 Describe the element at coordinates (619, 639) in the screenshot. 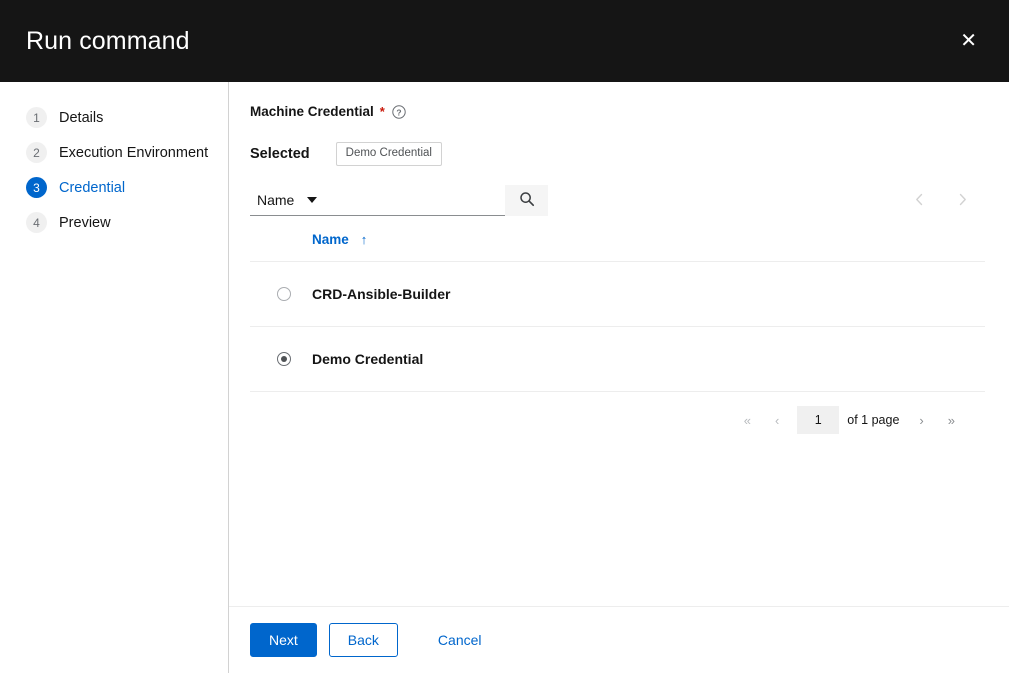

I see `wizard-footer: Next Back Cancel` at that location.